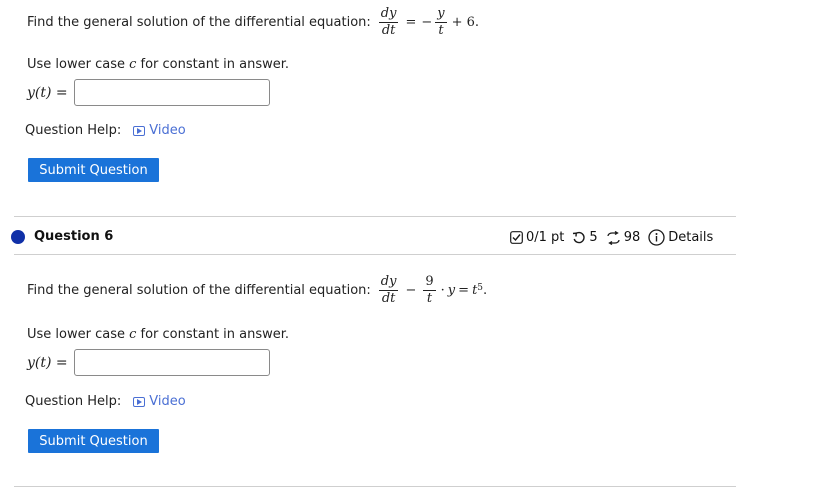 The width and height of the screenshot is (813, 489). Describe the element at coordinates (441, 30) in the screenshot. I see `q5-rhs-den: t` at that location.